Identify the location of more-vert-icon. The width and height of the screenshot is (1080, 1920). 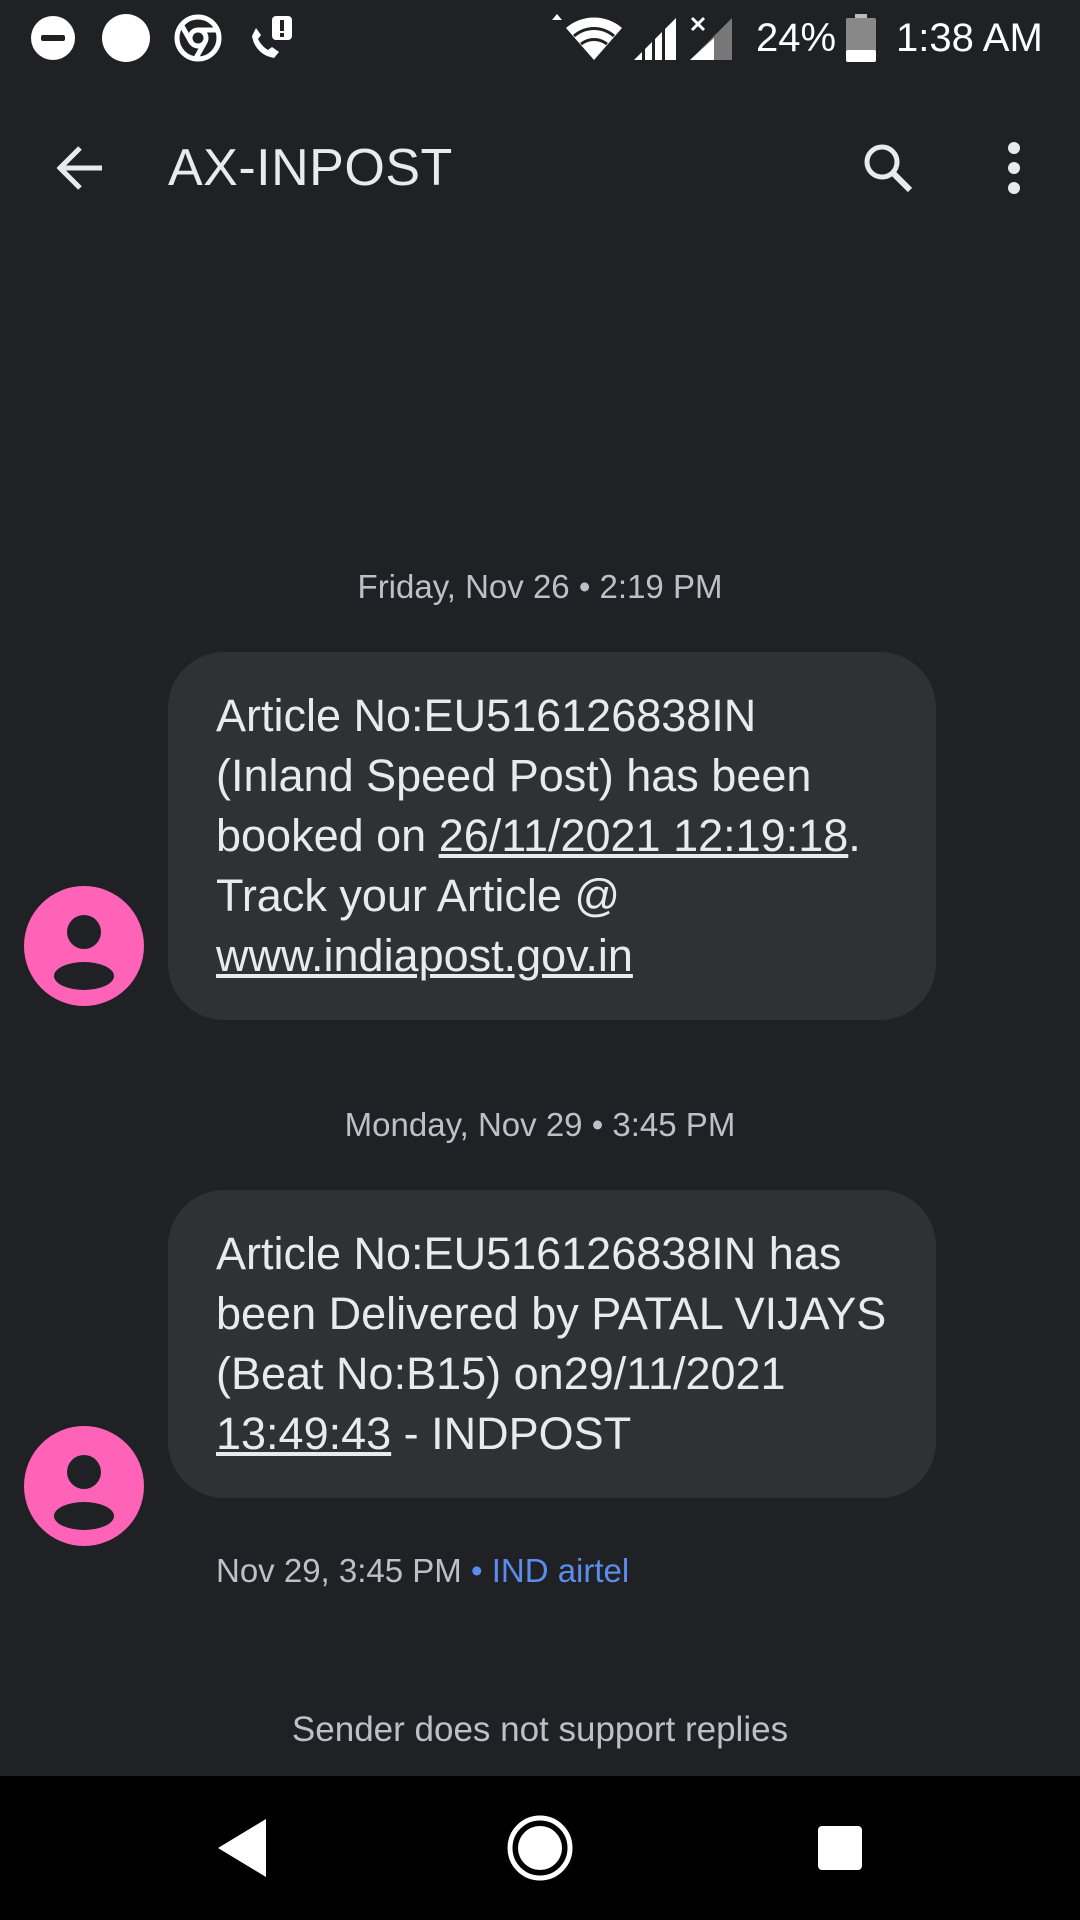
(1014, 168).